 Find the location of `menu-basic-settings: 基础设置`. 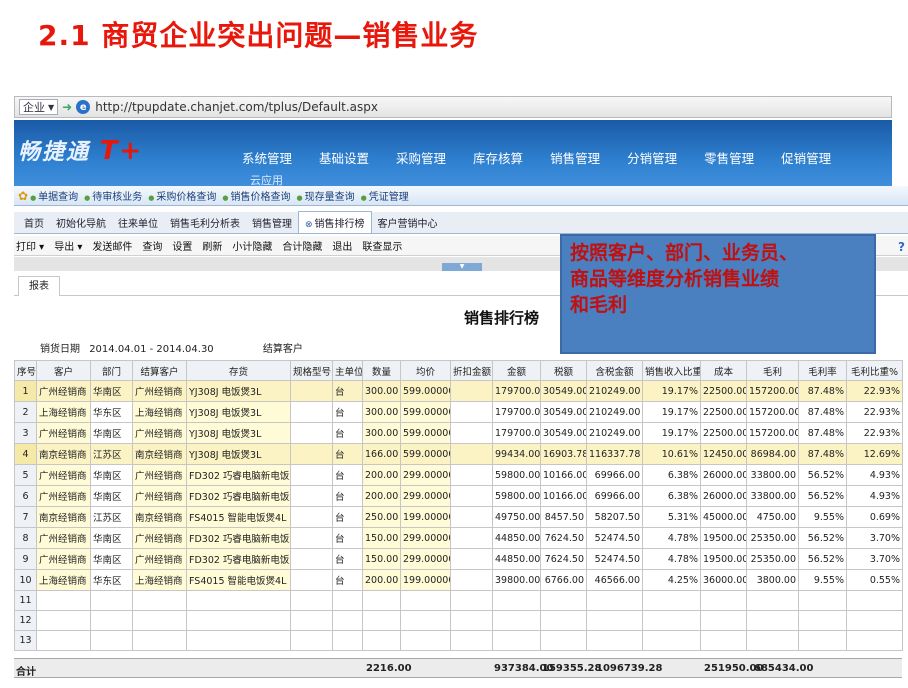

menu-basic-settings: 基础设置 is located at coordinates (344, 157).